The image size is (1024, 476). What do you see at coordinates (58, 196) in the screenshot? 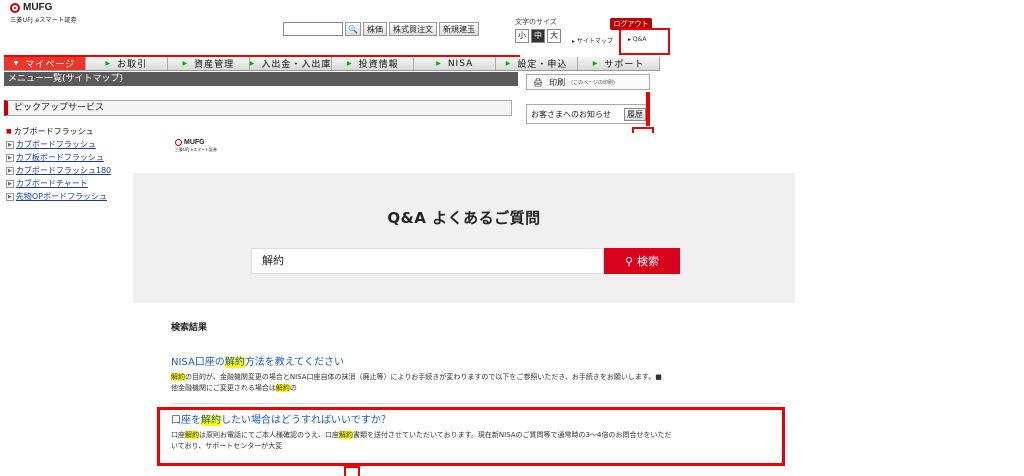
I see `sidebar-link: 先物OPボードフラッシュ` at bounding box center [58, 196].